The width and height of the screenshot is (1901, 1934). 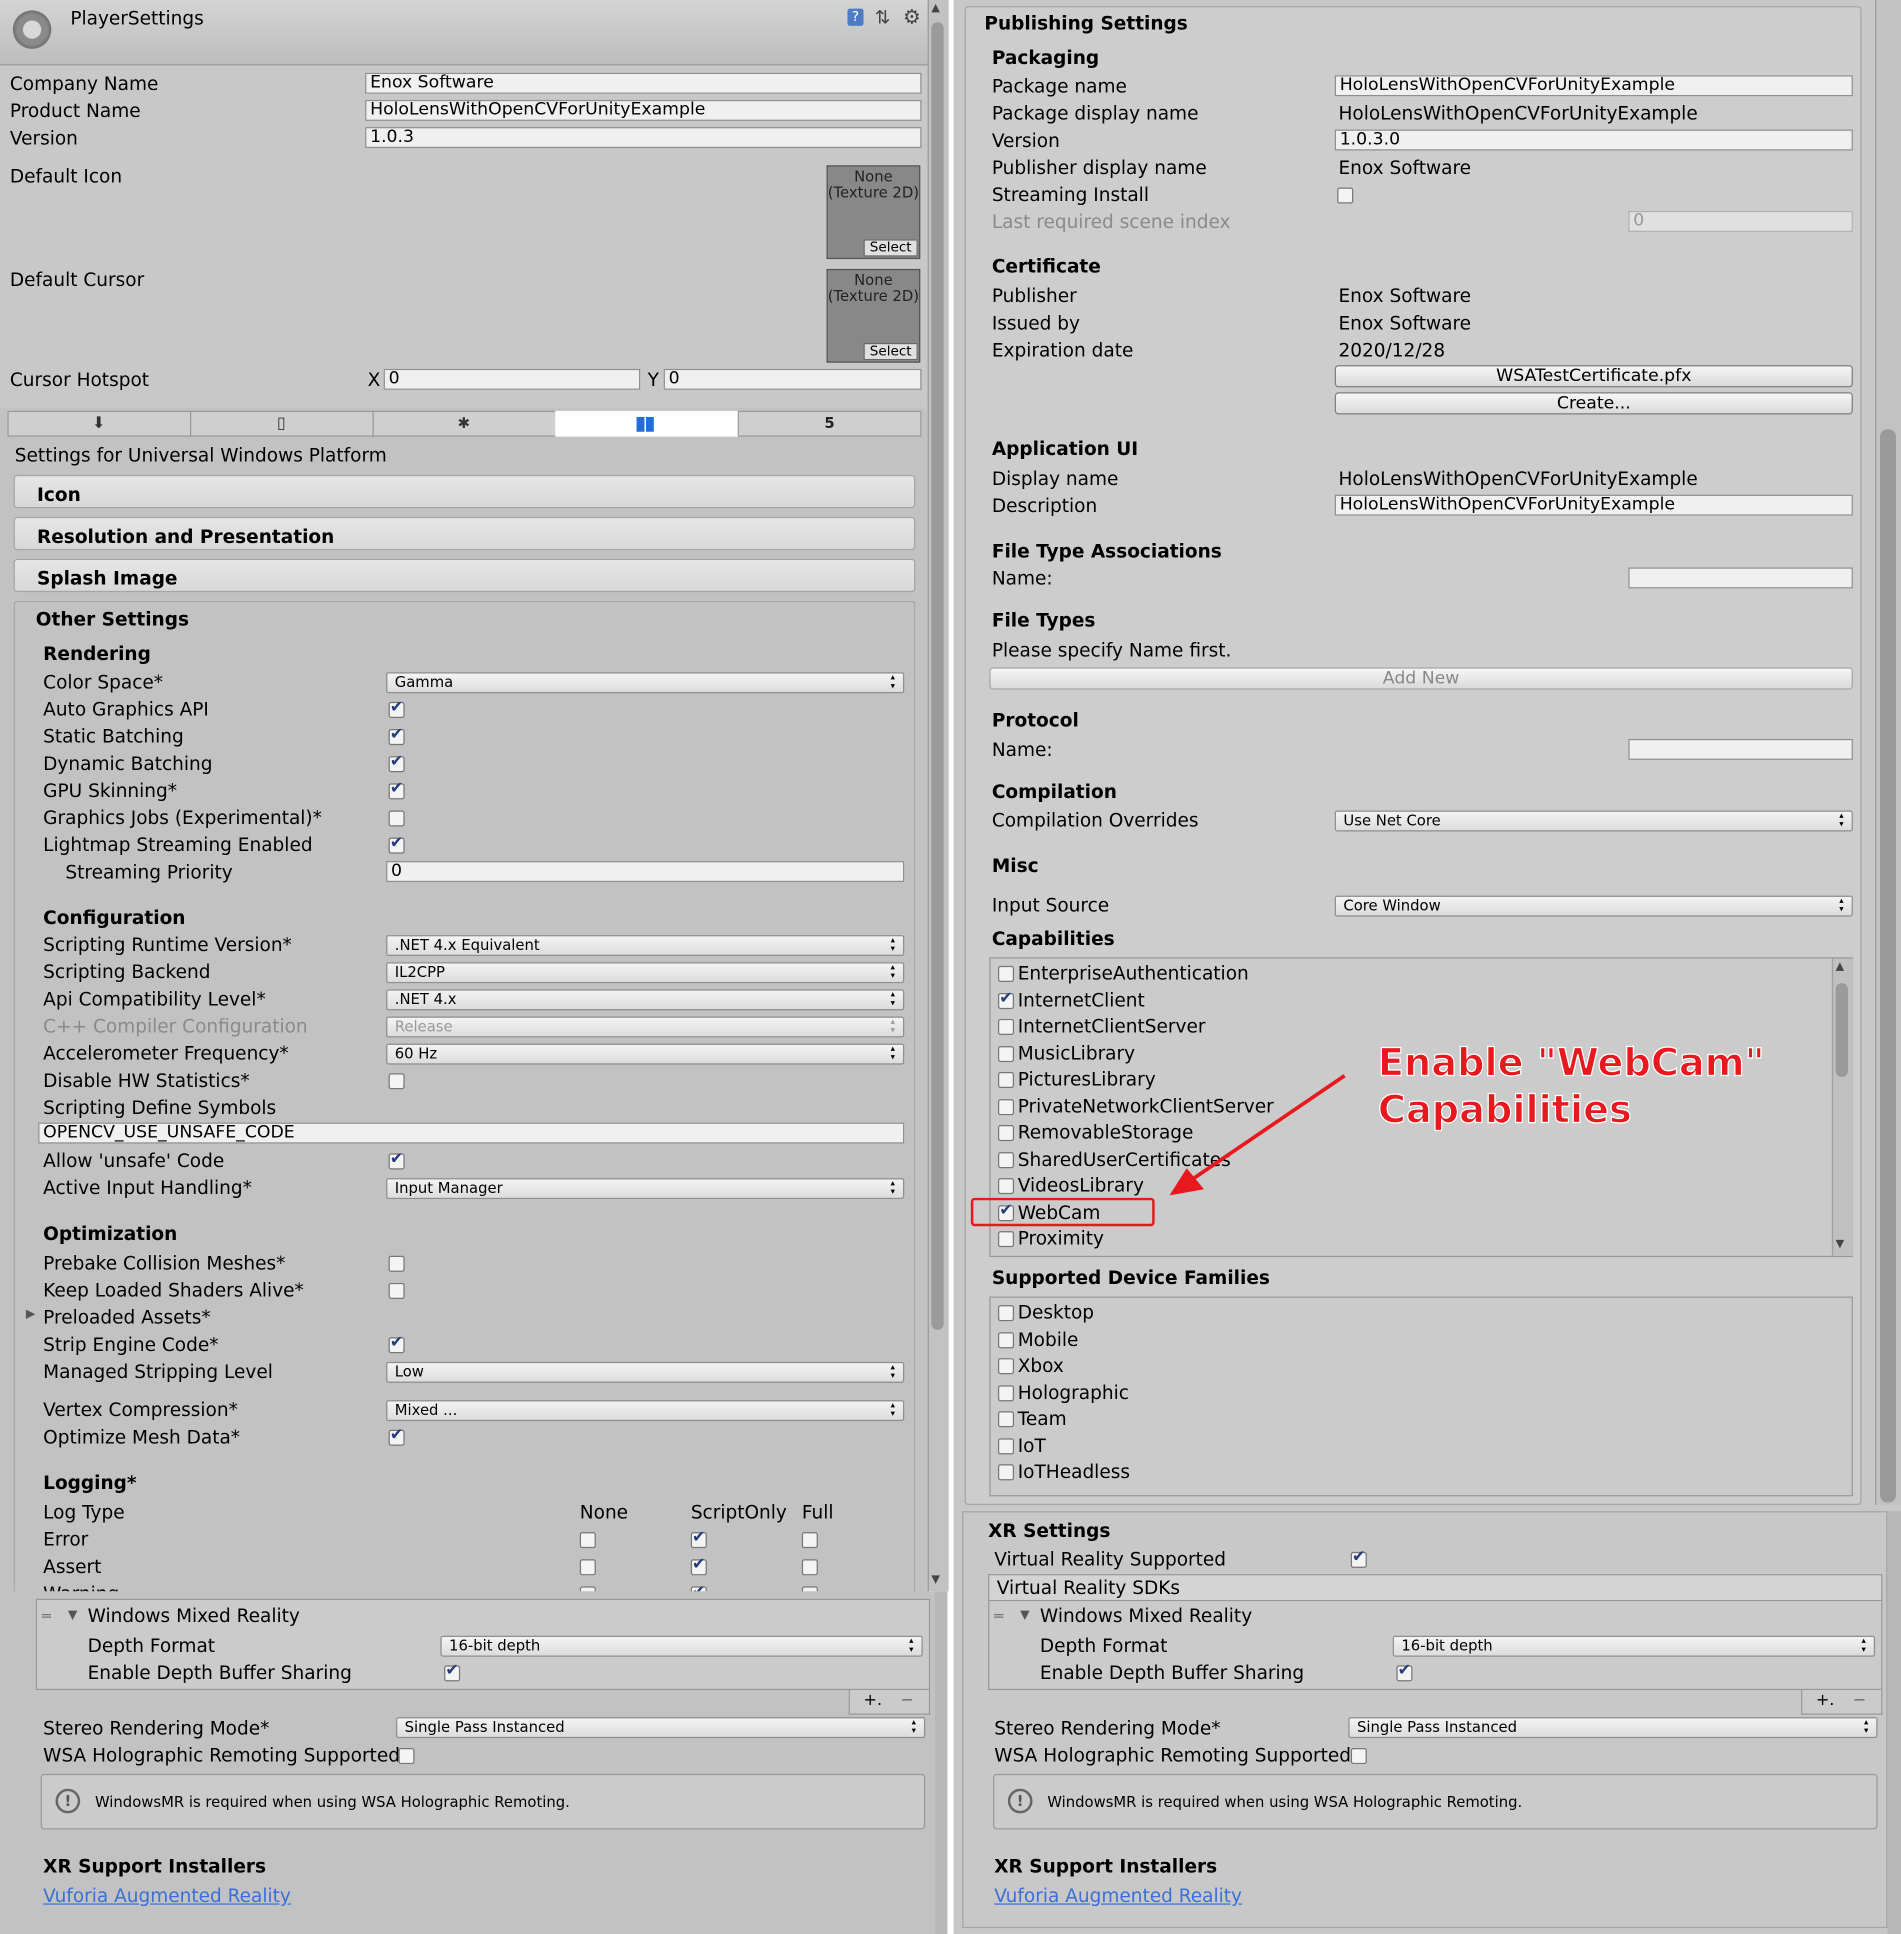 I want to click on runtime-version-dropdown: .NET 4.x Equivalent, so click(x=645, y=946).